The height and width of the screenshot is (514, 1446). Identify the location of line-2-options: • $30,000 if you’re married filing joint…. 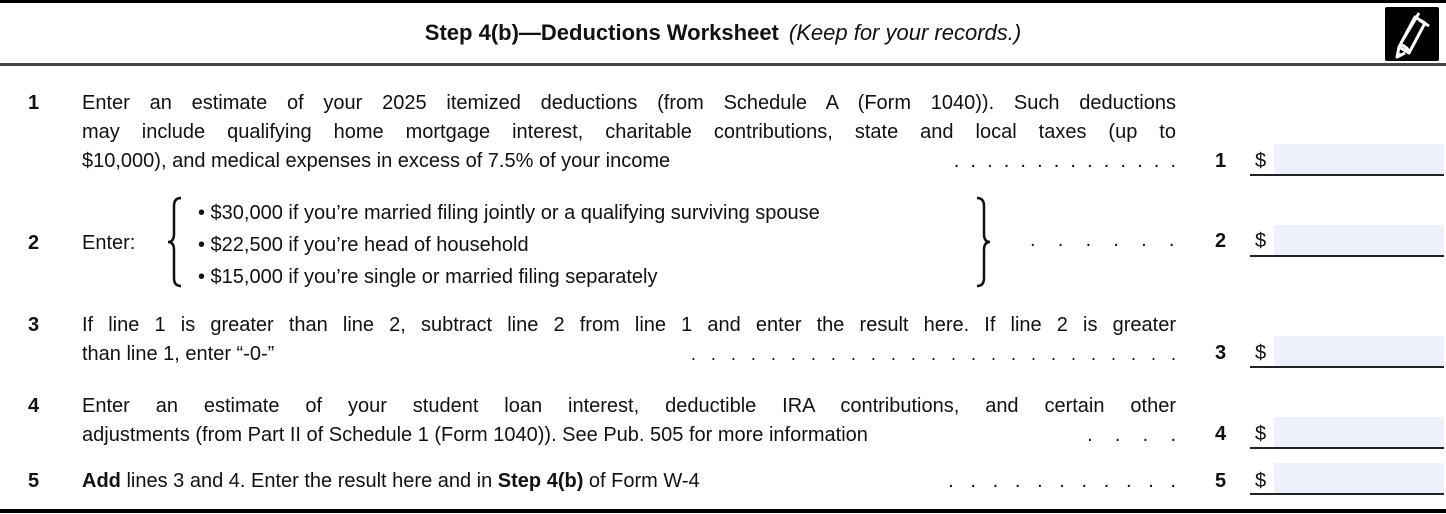
(509, 245).